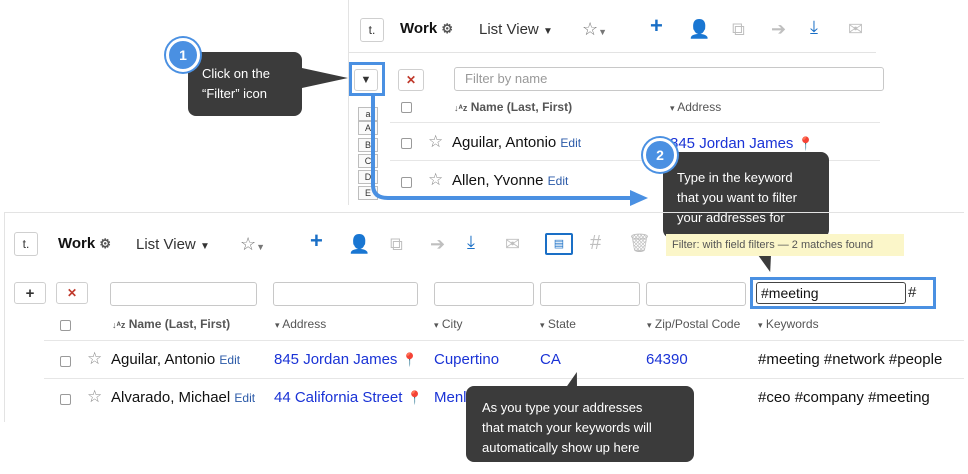 This screenshot has height=474, width=968. Describe the element at coordinates (696, 294) in the screenshot. I see `zip-filter-input` at that location.